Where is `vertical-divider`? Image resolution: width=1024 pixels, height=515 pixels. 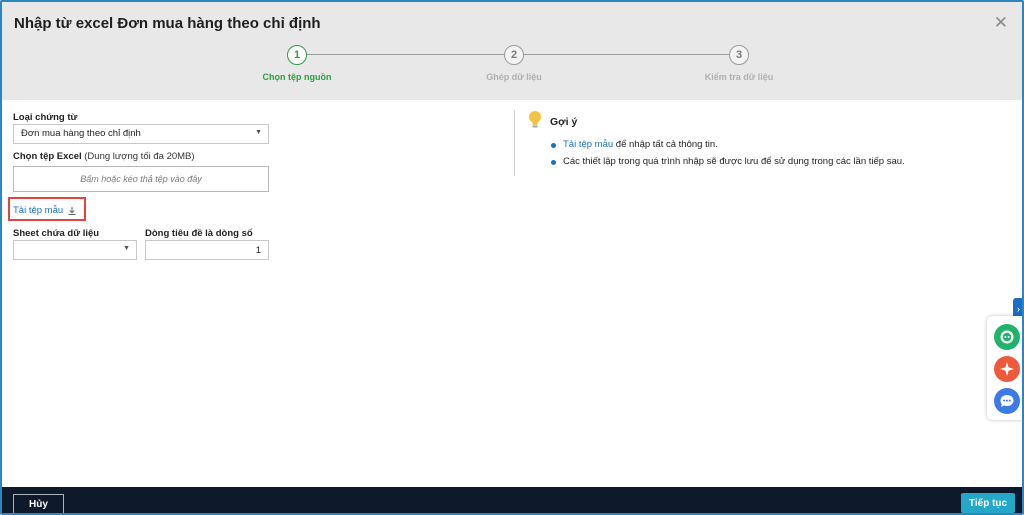
vertical-divider is located at coordinates (514, 143).